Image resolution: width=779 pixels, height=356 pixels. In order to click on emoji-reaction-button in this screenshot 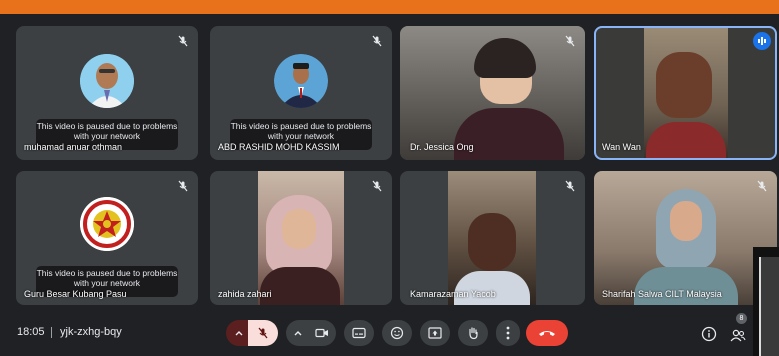, I will do `click(397, 333)`.